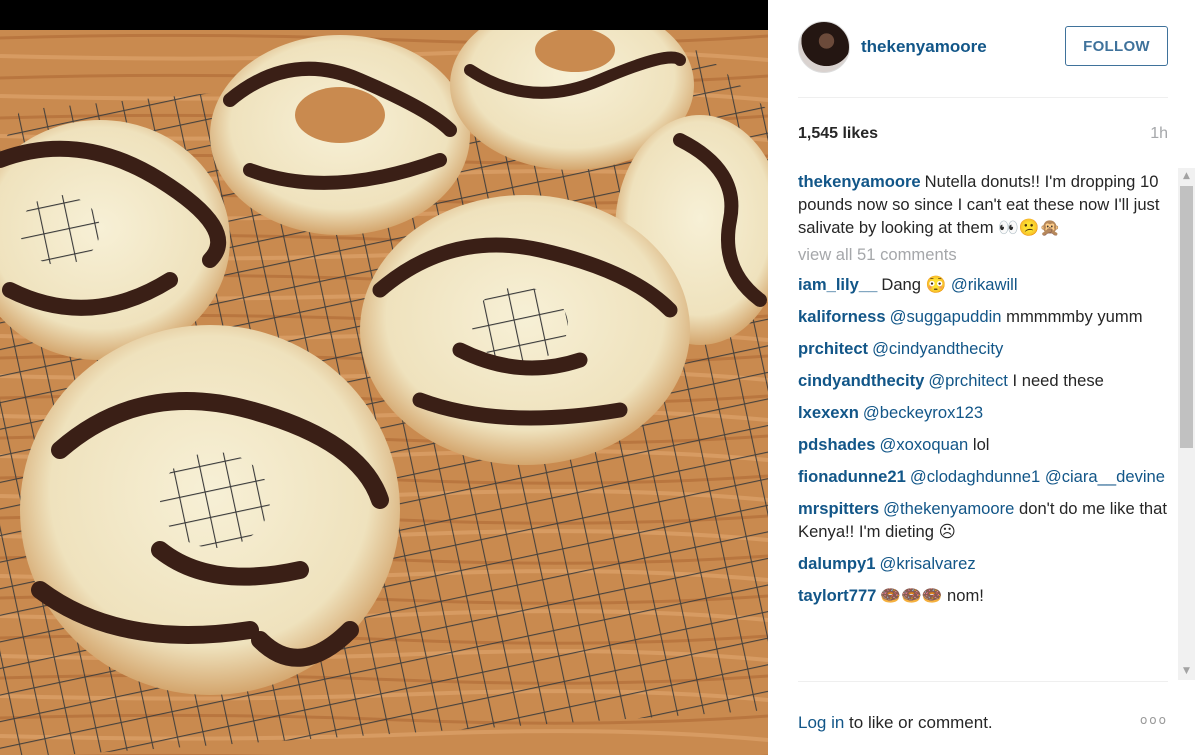 The height and width of the screenshot is (755, 1200). I want to click on comment-item: taylort777 🍩🍩🍩 nom!, so click(985, 595).